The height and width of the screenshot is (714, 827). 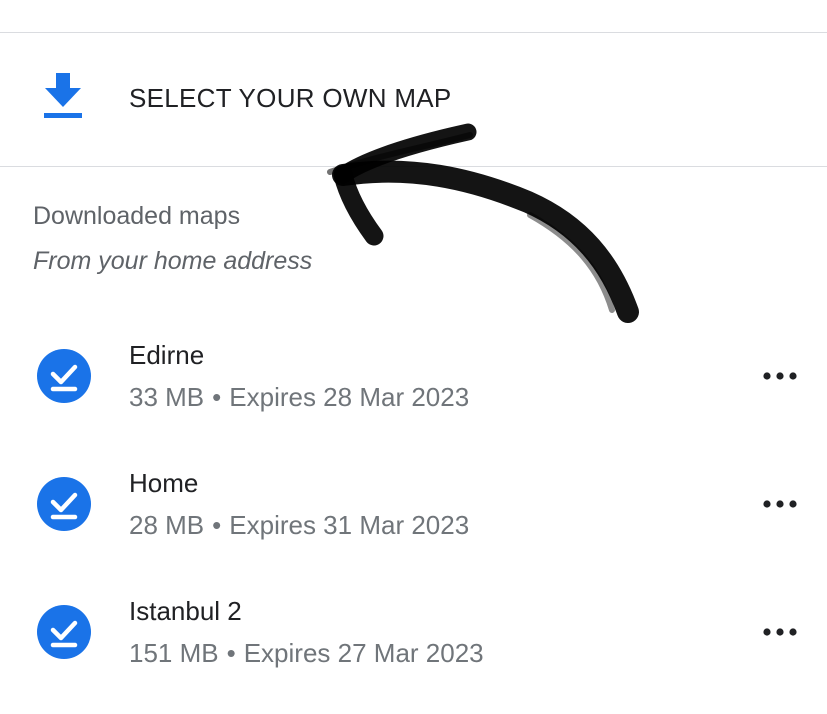 I want to click on section-subtitle: From your home address, so click(x=173, y=261).